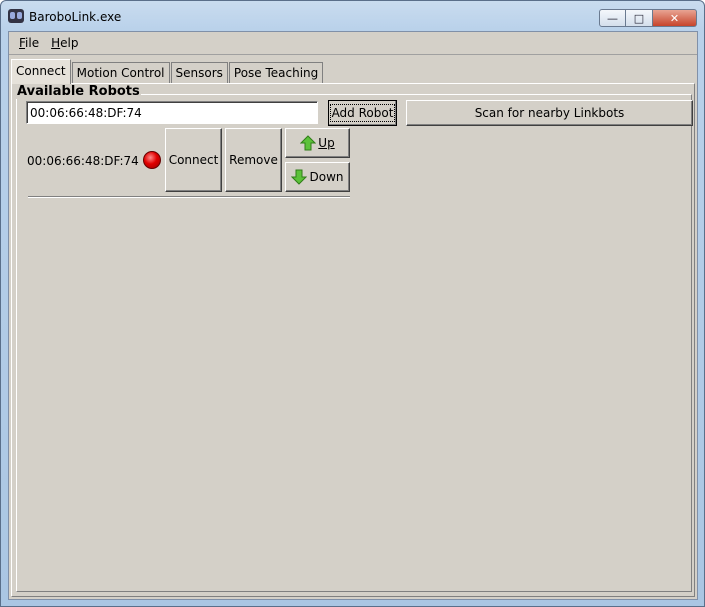 The image size is (705, 607). I want to click on tab-pose-teaching: Pose Teaching, so click(276, 73).